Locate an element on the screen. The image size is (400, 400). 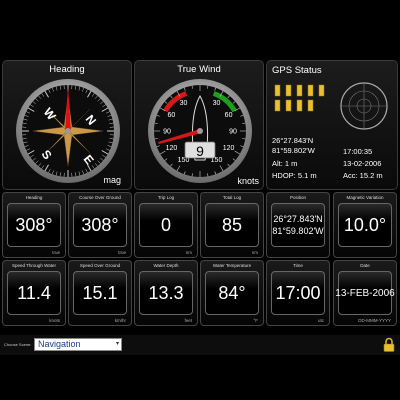
tile-value: 13-FEB-2006 is located at coordinates (365, 293).